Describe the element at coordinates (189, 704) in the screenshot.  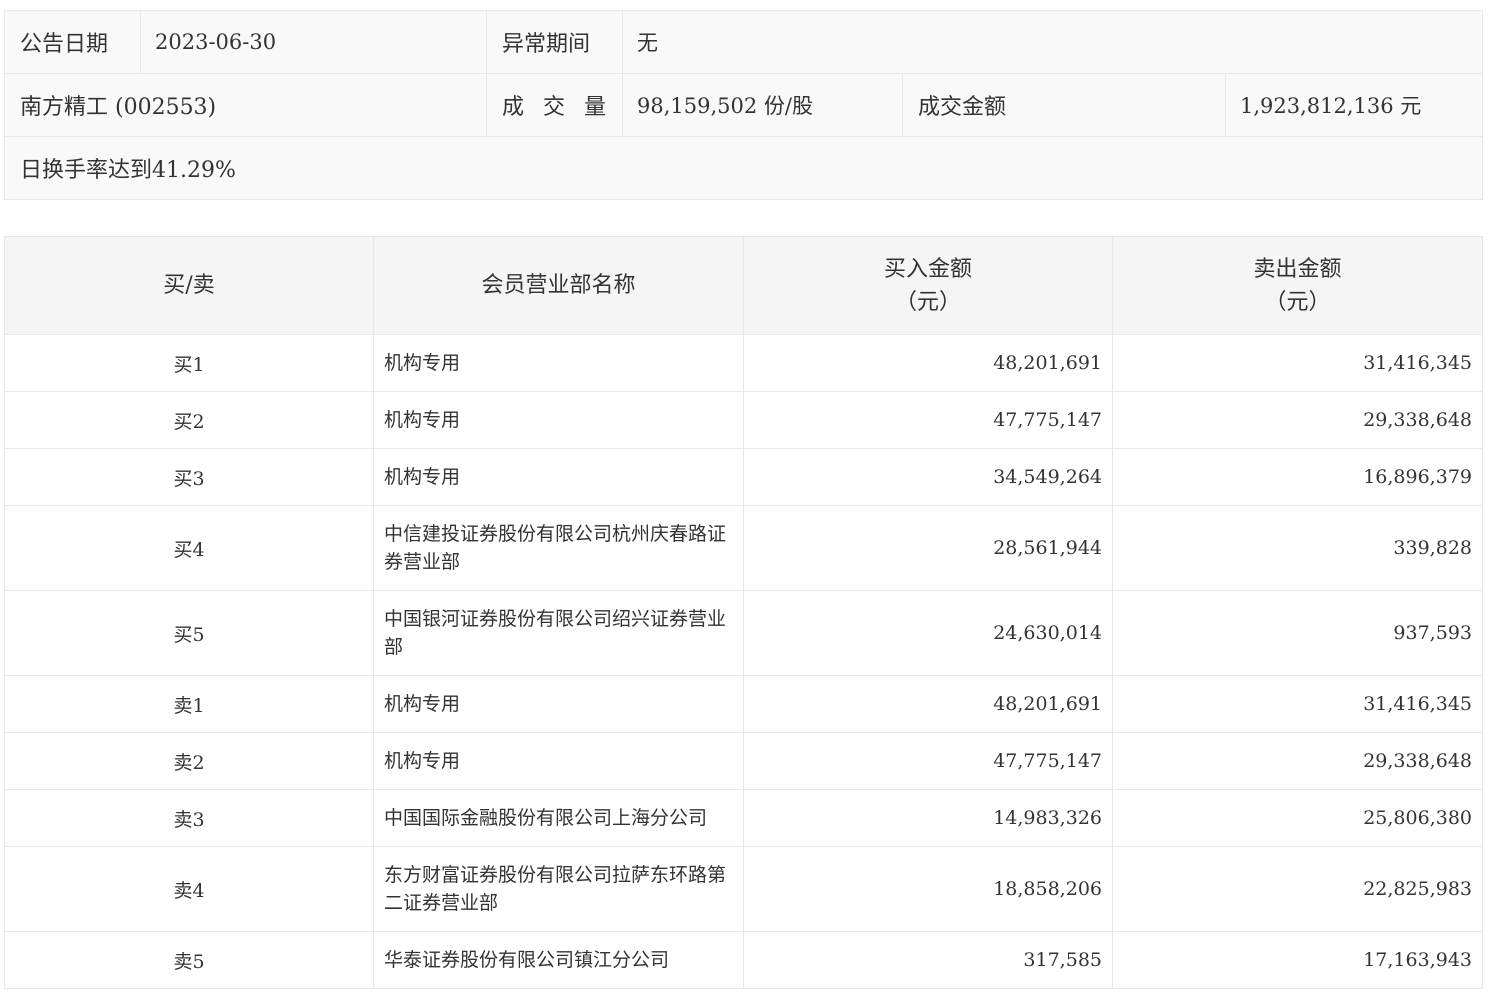
I see `row-side: 卖1` at that location.